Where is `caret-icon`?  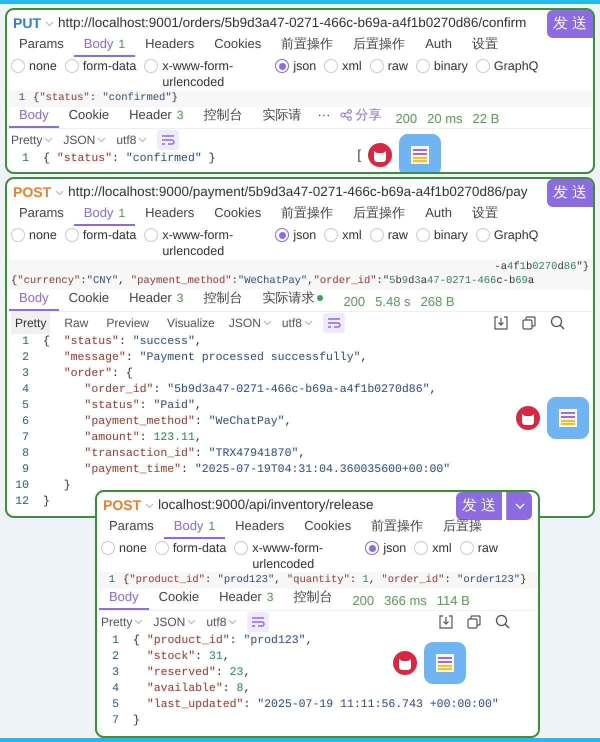
caret-icon is located at coordinates (59, 193).